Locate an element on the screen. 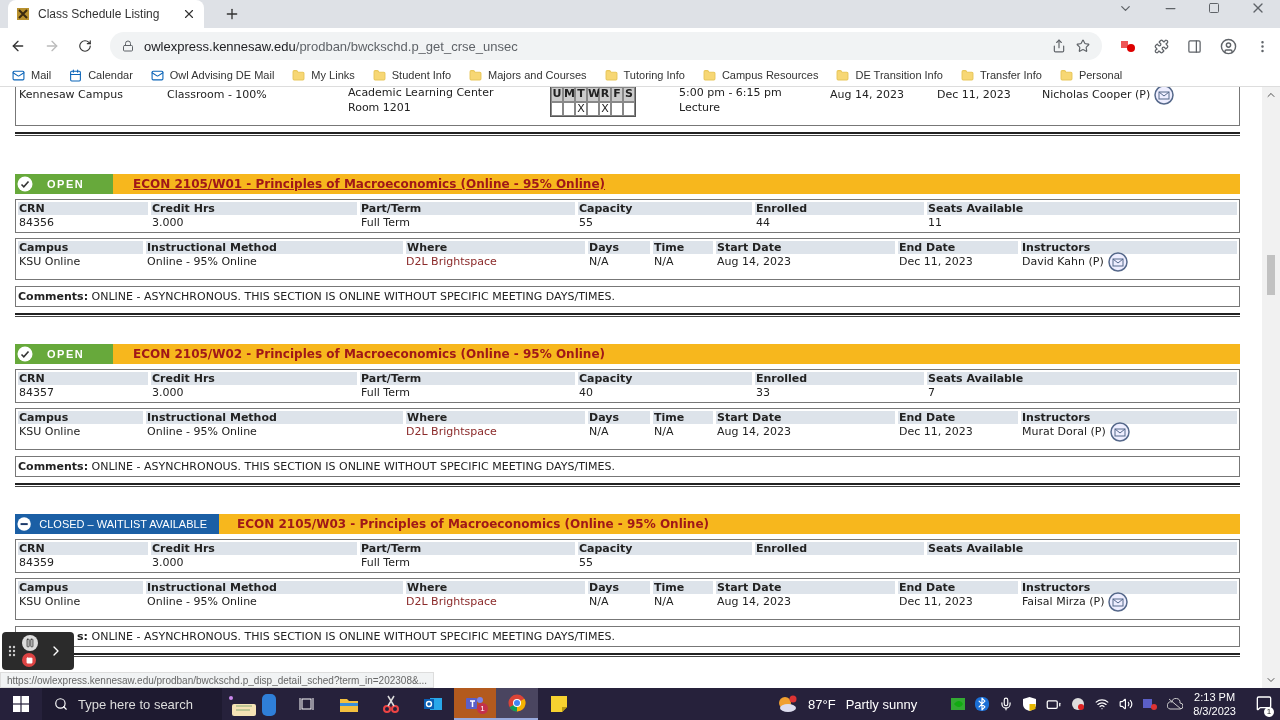 Image resolution: width=1280 pixels, height=720 pixels. side-panel-icon is located at coordinates (1194, 46).